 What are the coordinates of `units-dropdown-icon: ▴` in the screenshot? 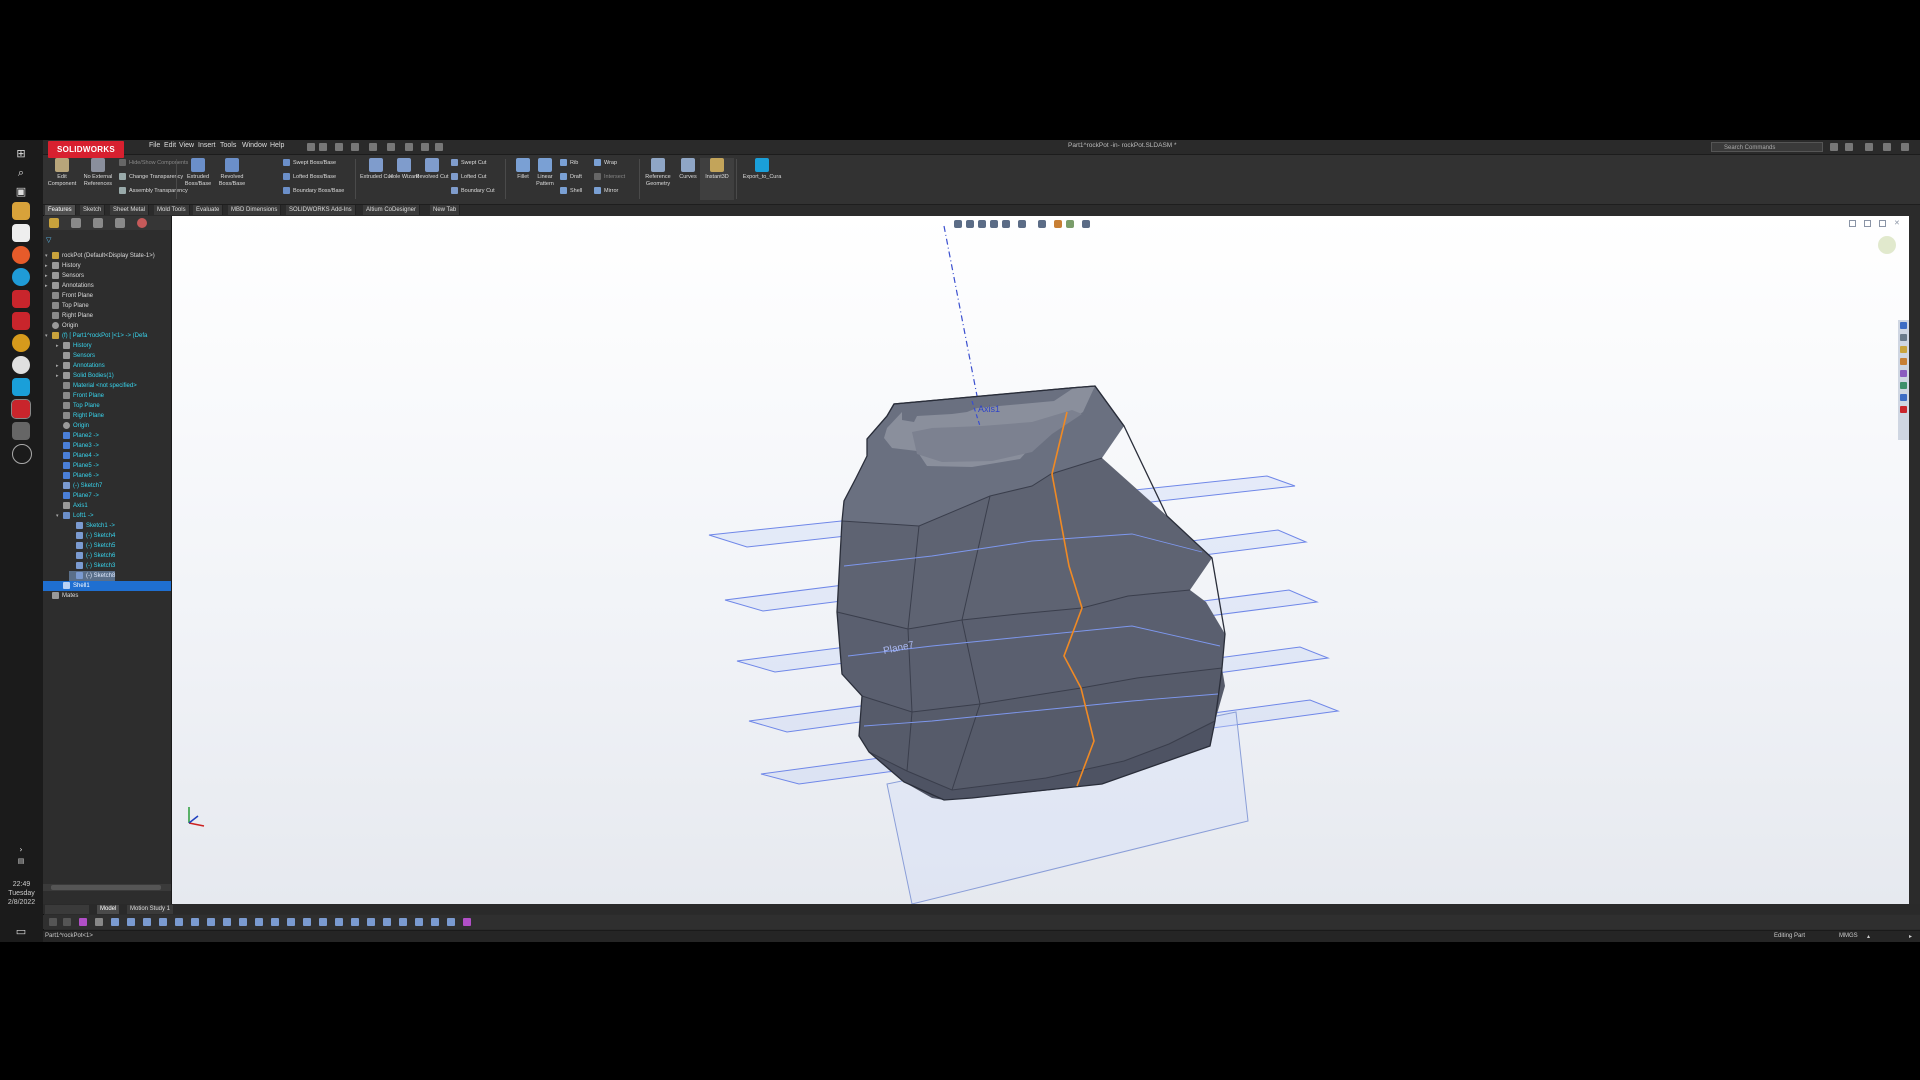 It's located at (1868, 936).